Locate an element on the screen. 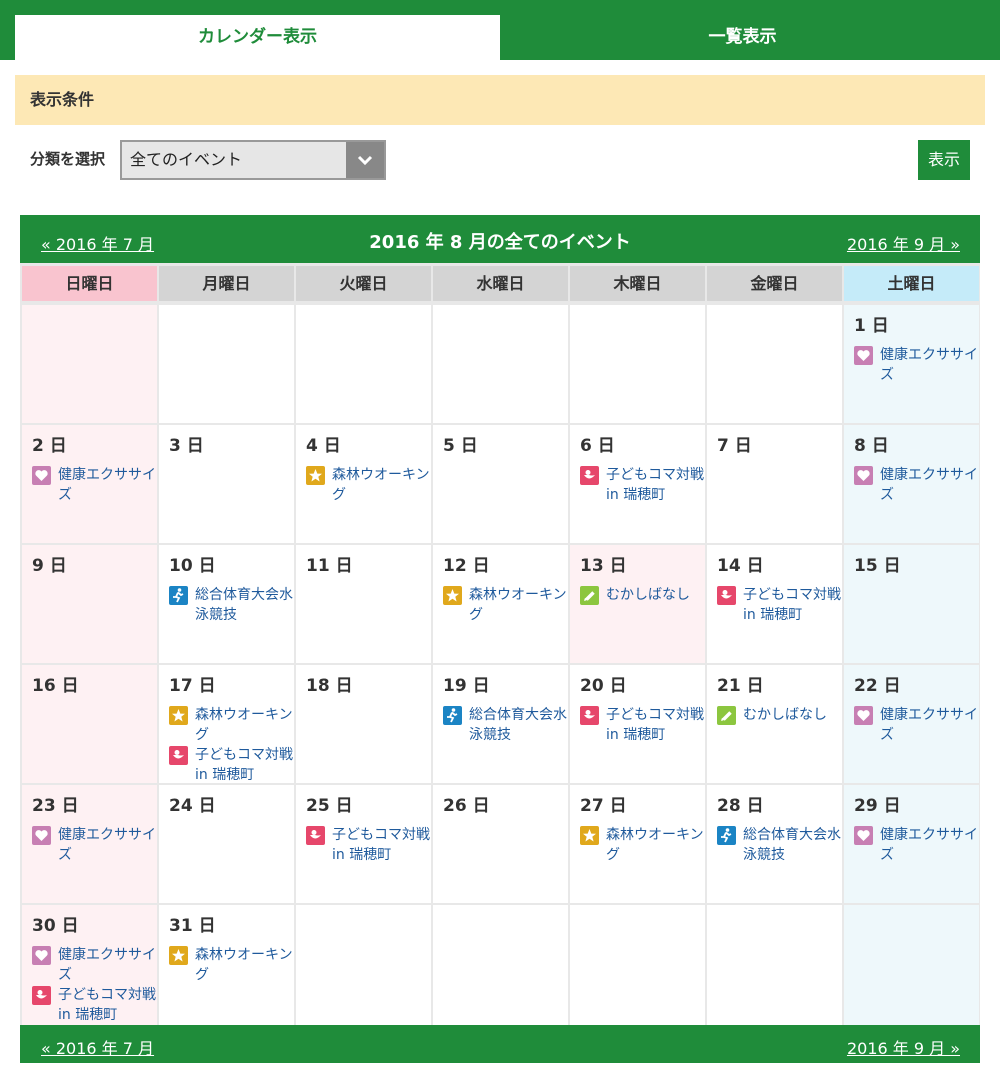  calendar-day-cell: 16 日 is located at coordinates (89, 724).